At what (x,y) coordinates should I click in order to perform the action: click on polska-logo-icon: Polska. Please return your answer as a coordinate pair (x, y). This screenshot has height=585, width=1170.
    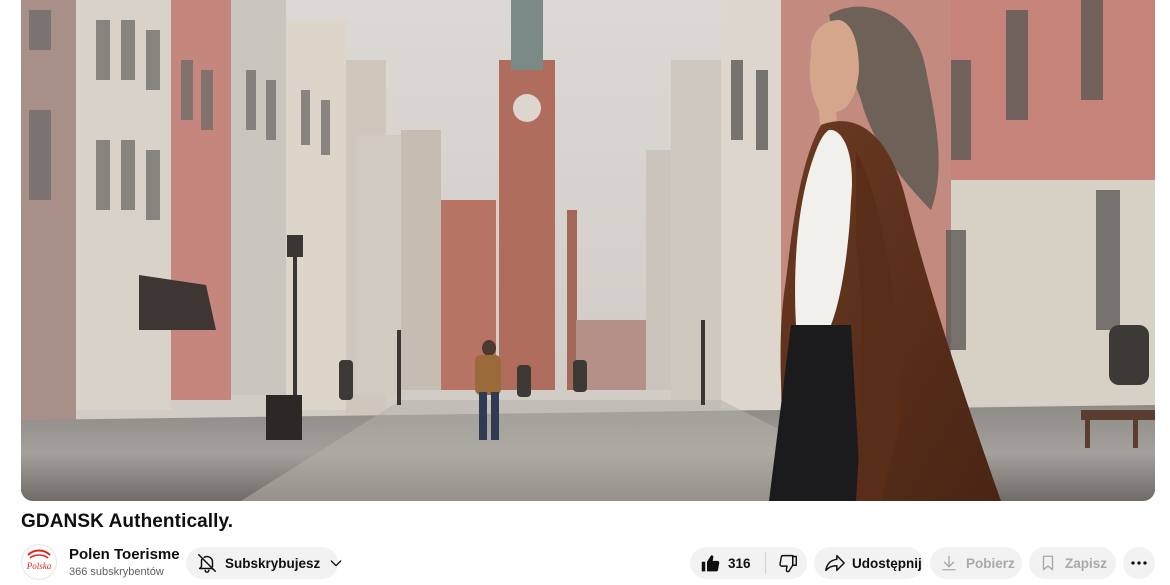
    Looking at the image, I should click on (39, 560).